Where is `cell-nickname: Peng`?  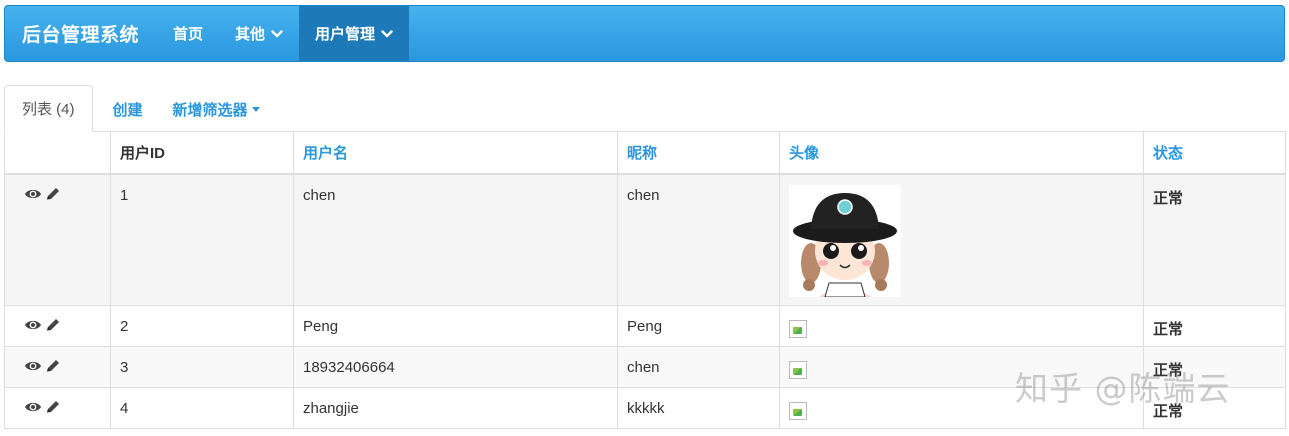 cell-nickname: Peng is located at coordinates (698, 326).